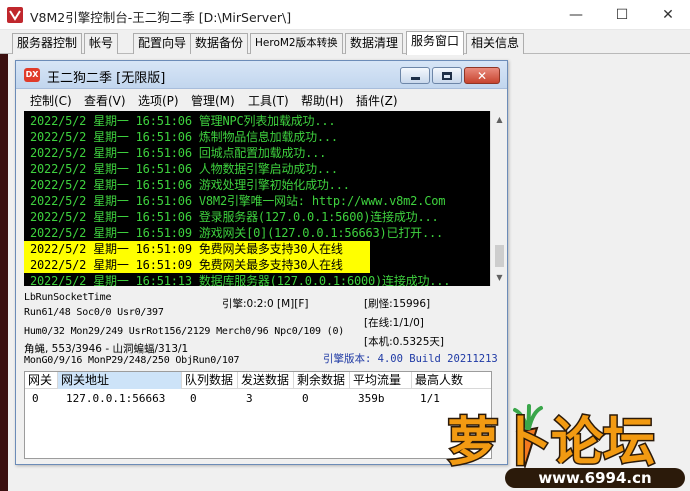 The image size is (690, 491). What do you see at coordinates (219, 43) in the screenshot?
I see `tab-data-backup: 数据备份` at bounding box center [219, 43].